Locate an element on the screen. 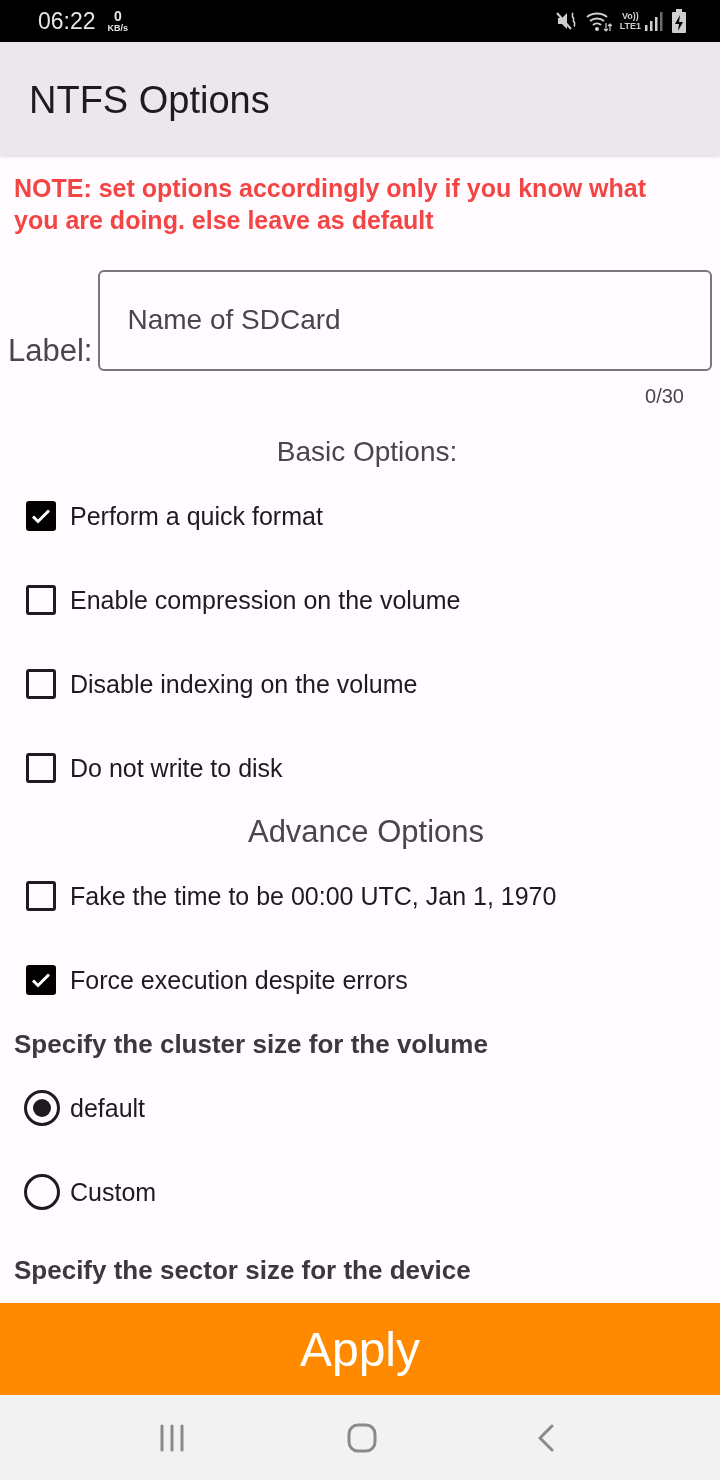 The image size is (720, 1480). vibrate-mute-icon is located at coordinates (566, 21).